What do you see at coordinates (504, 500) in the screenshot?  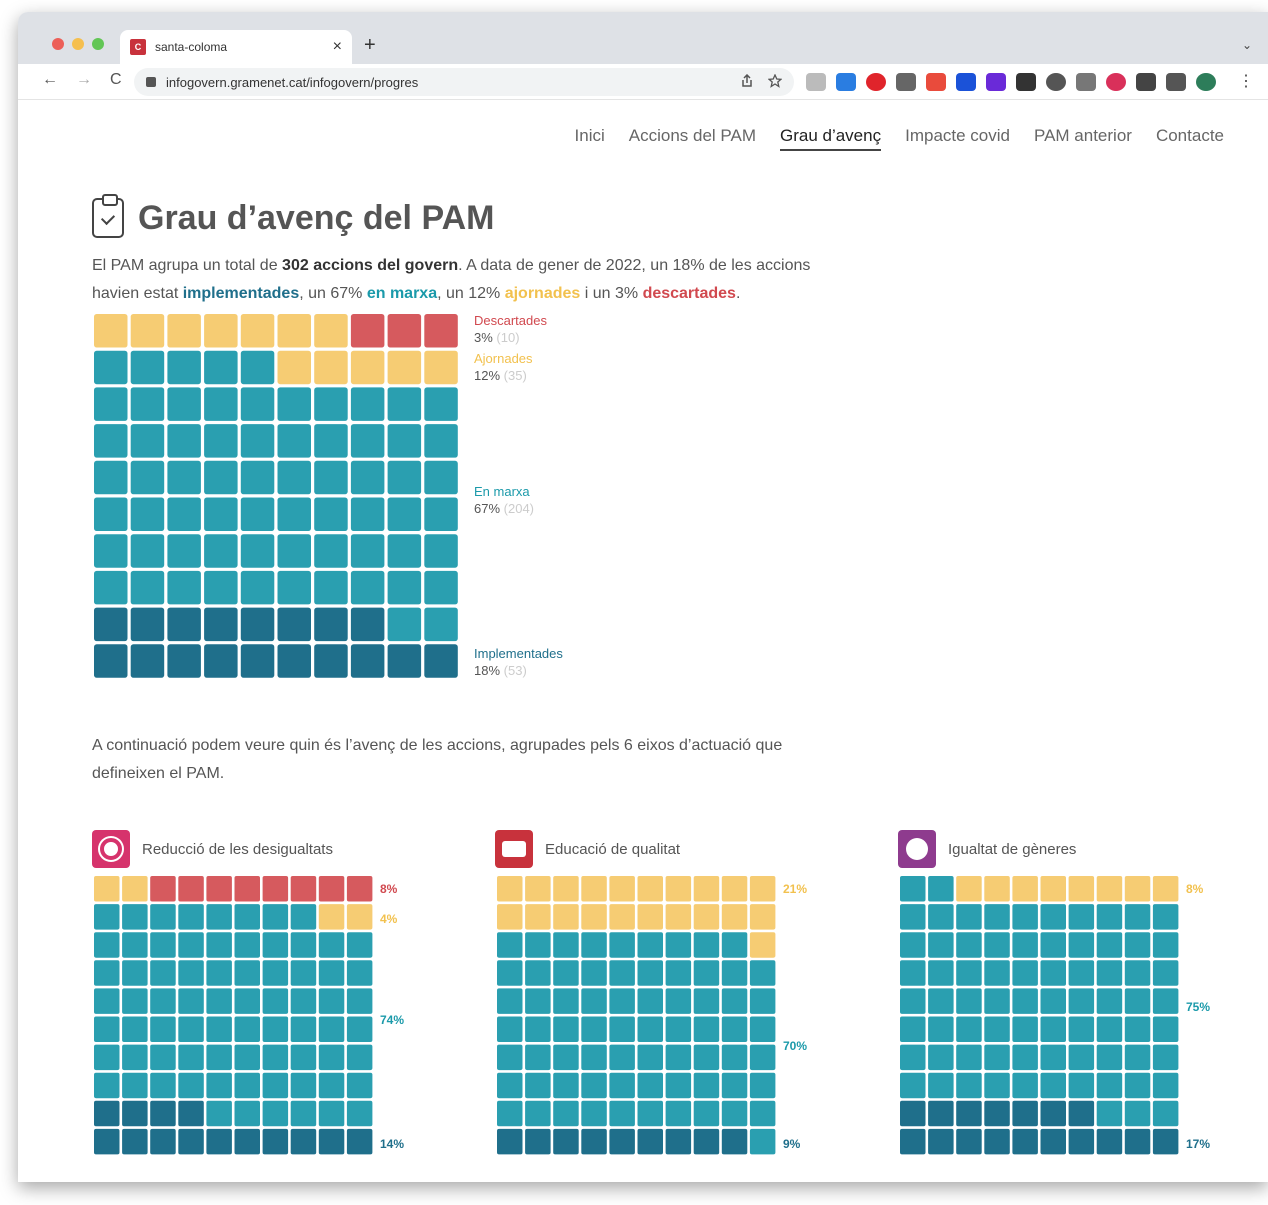 I see `label-en-marxa: En marxa 67% (204)` at bounding box center [504, 500].